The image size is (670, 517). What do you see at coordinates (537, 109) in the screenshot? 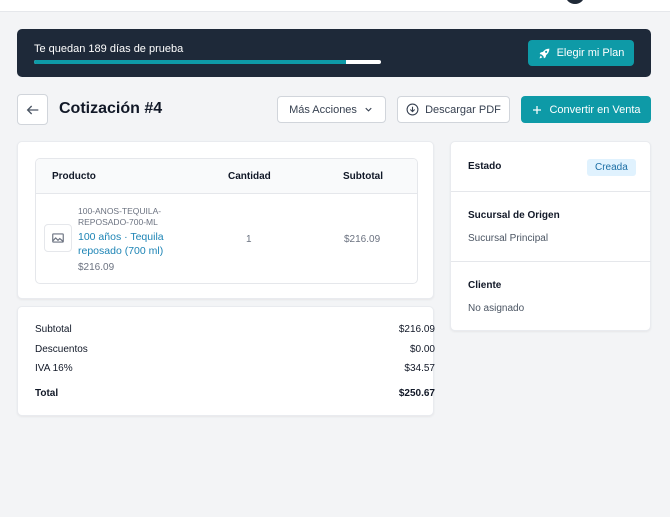
I see `plus-icon` at bounding box center [537, 109].